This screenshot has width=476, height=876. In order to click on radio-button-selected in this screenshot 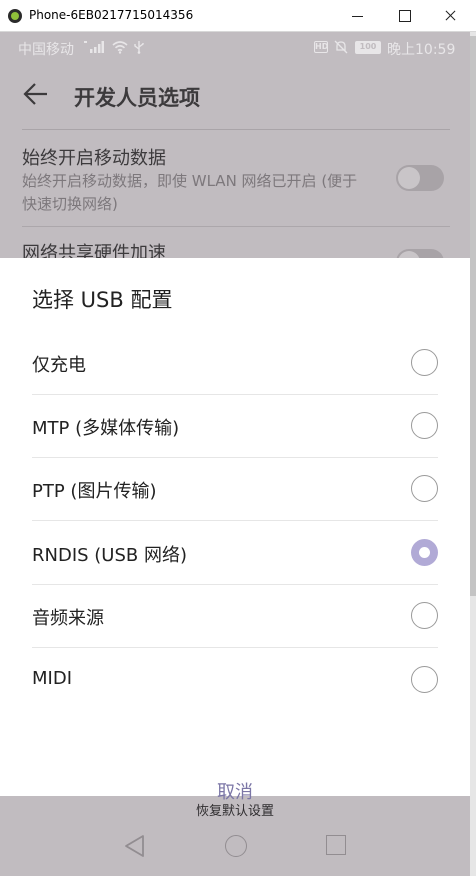, I will do `click(424, 552)`.